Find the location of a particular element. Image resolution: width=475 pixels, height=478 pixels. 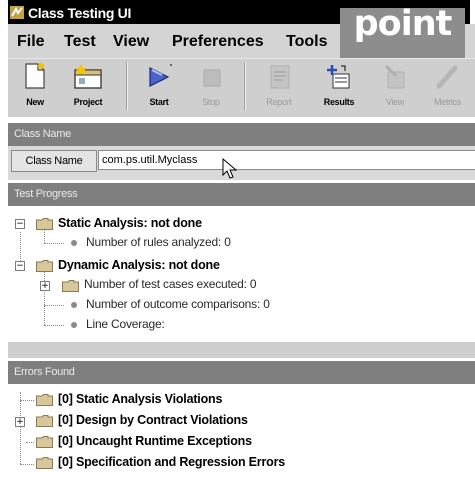

menu-view: View is located at coordinates (131, 42).